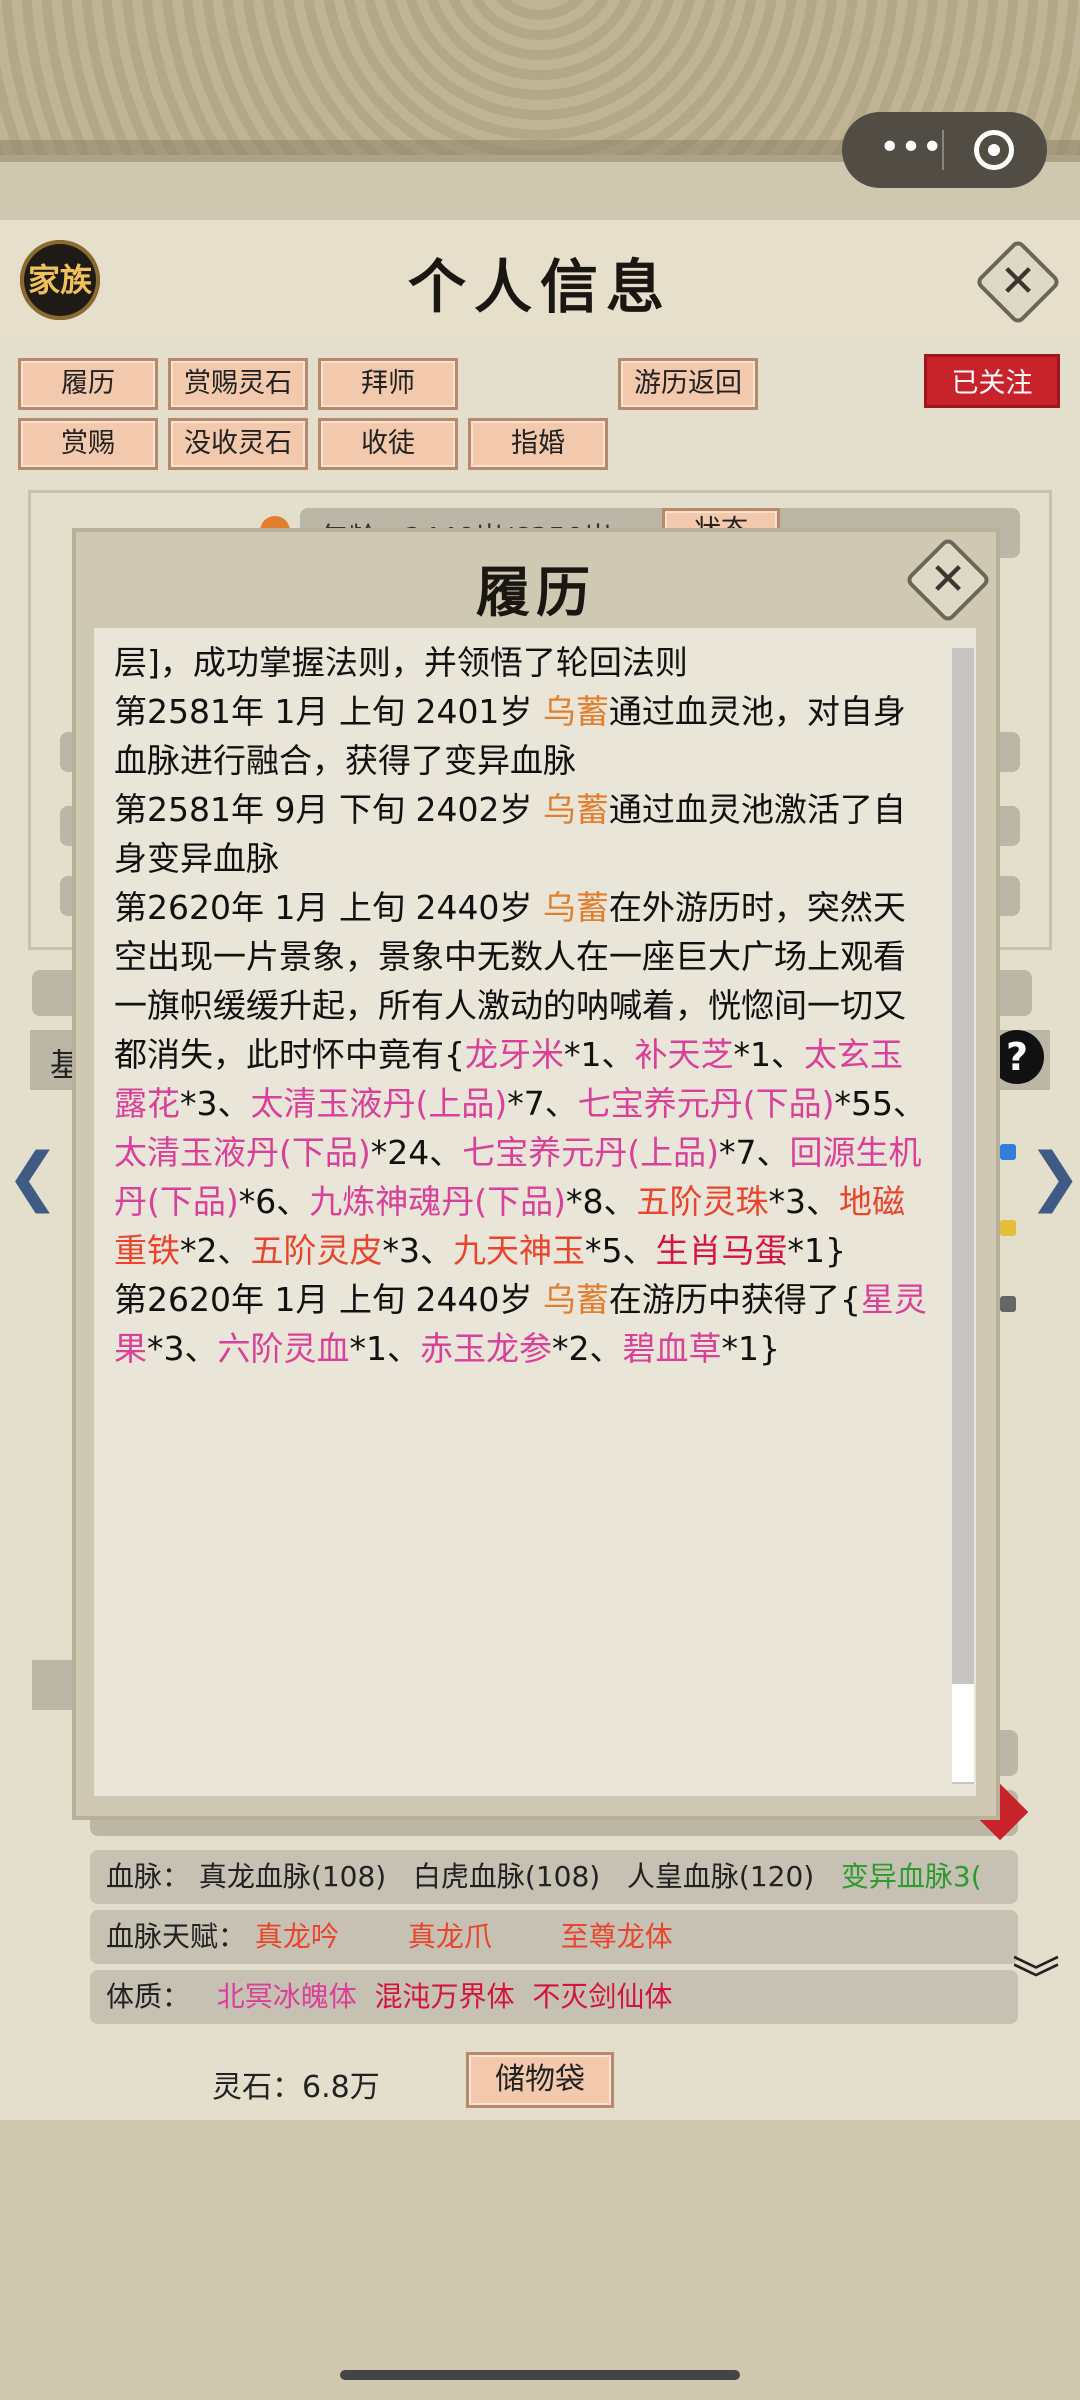 This screenshot has height=2400, width=1080. What do you see at coordinates (672, 1348) in the screenshot?
I see `highlight-text: 碧血草` at bounding box center [672, 1348].